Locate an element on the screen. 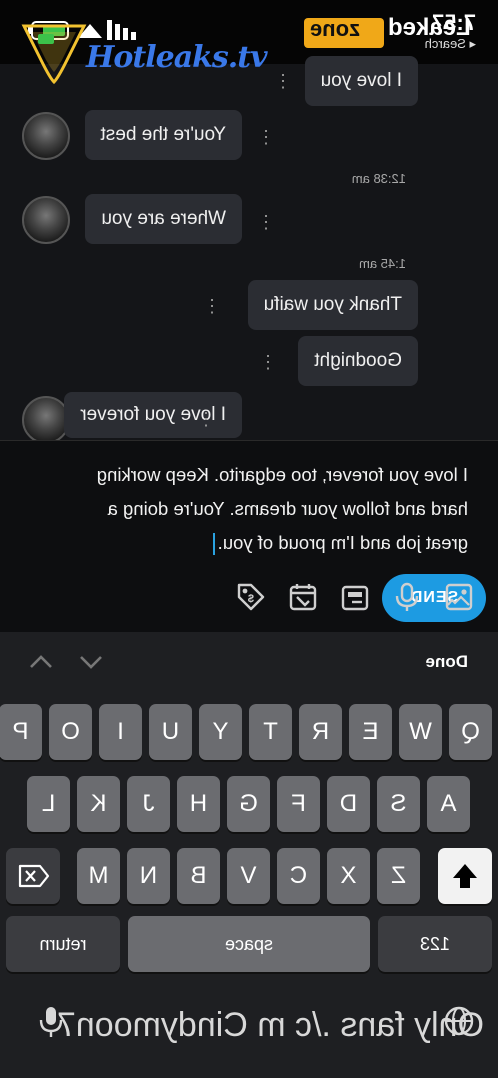  key-t: T is located at coordinates (270, 732).